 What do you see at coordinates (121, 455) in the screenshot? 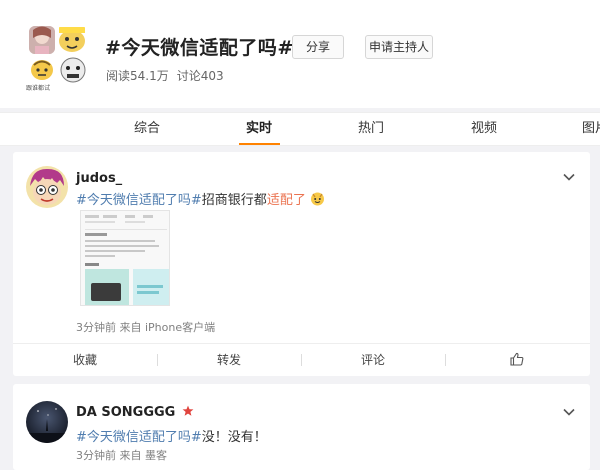
I see `post-meta: 3分钟前 来自 墨客` at bounding box center [121, 455].